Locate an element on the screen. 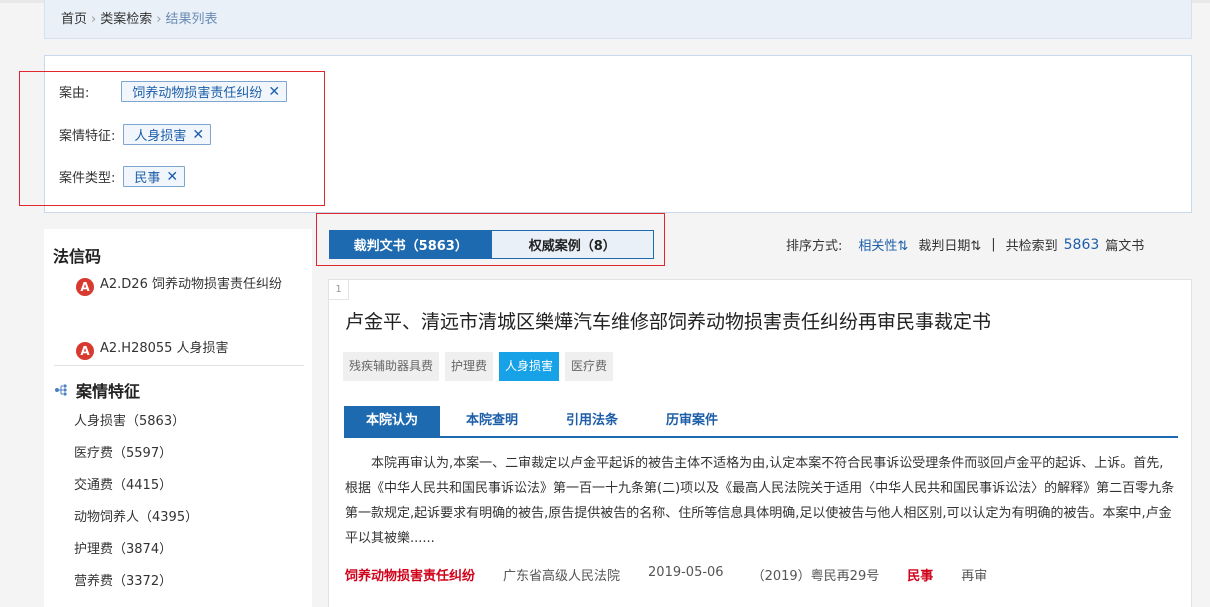  sort-relevance-label: 相关性 is located at coordinates (878, 246).